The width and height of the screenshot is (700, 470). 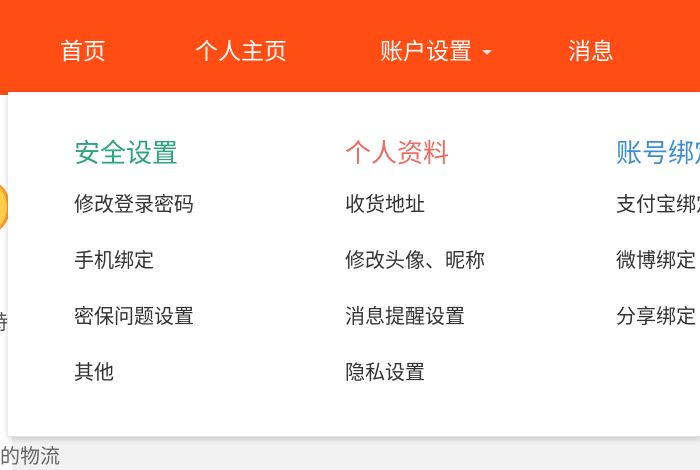 I want to click on column-personal-info: 个人资料 收货地址 修改头像、昵称 消息提醒设置 隐私设置, so click(x=415, y=275).